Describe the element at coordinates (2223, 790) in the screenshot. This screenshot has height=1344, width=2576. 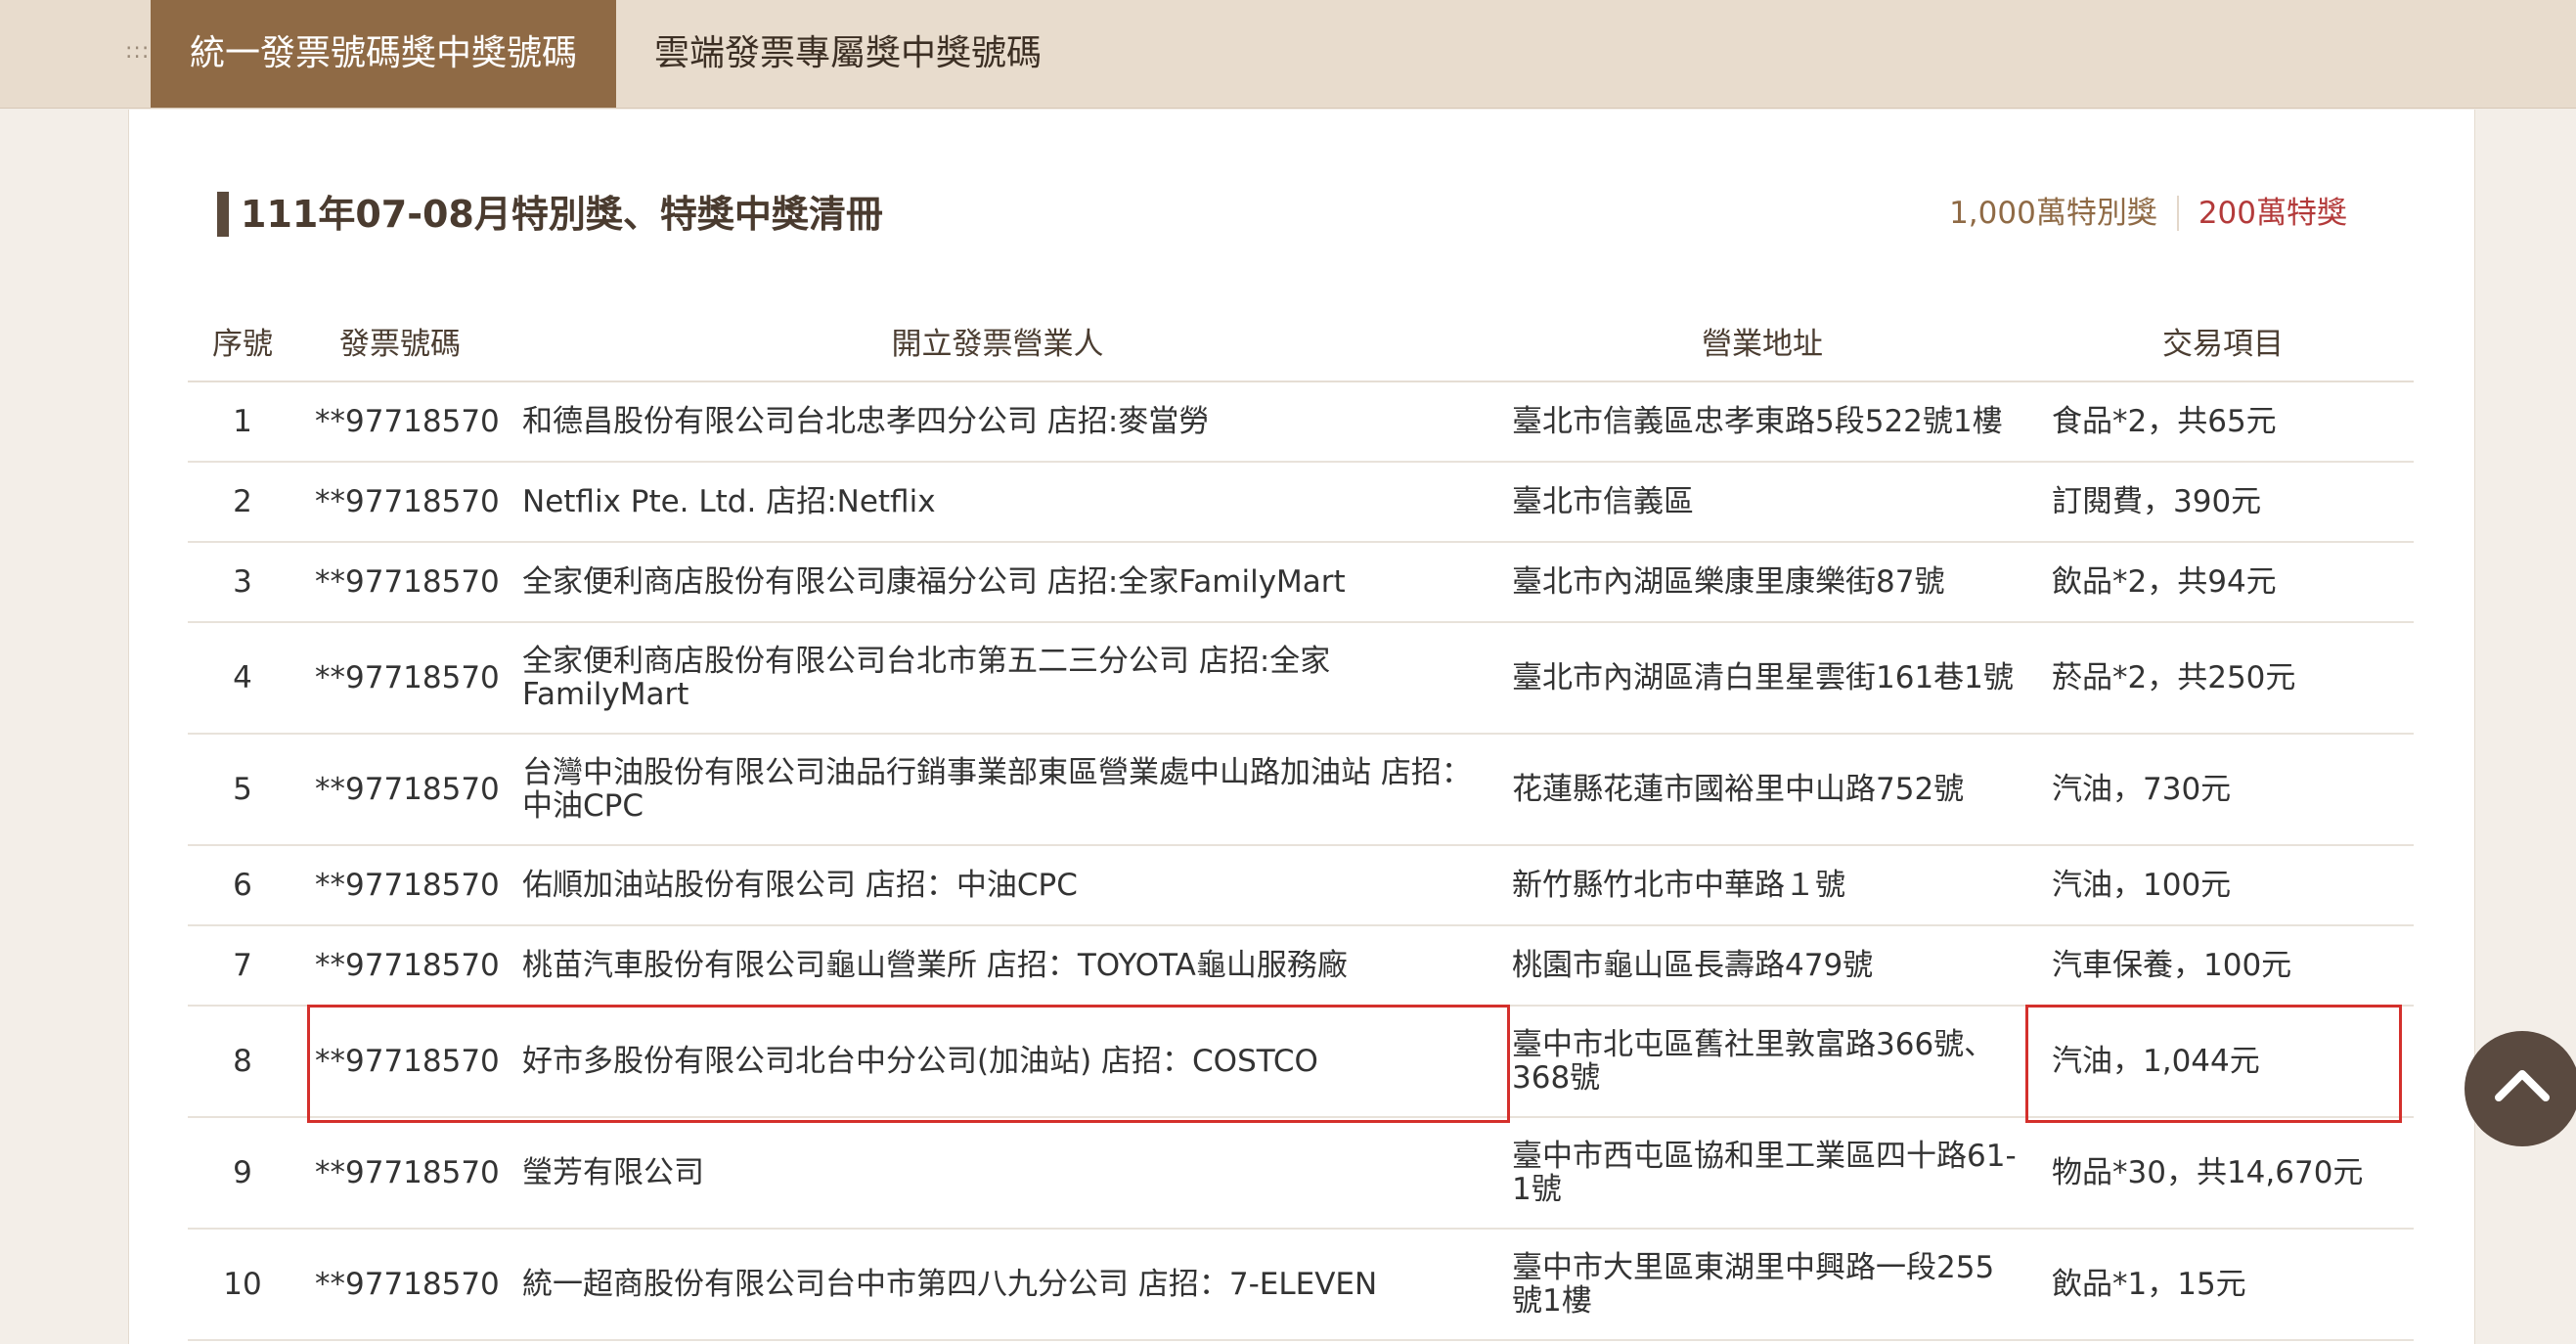
I see `cell-item: 汽油，730元` at that location.